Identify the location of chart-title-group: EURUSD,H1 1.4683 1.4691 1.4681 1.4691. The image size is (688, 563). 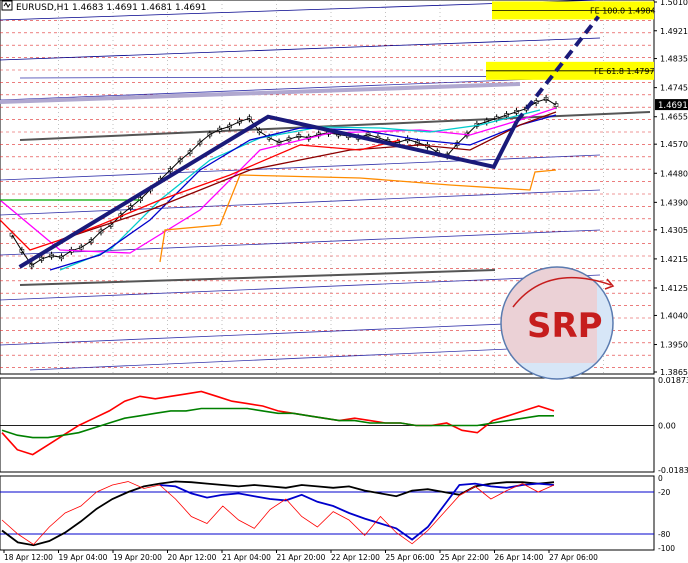
(104, 6).